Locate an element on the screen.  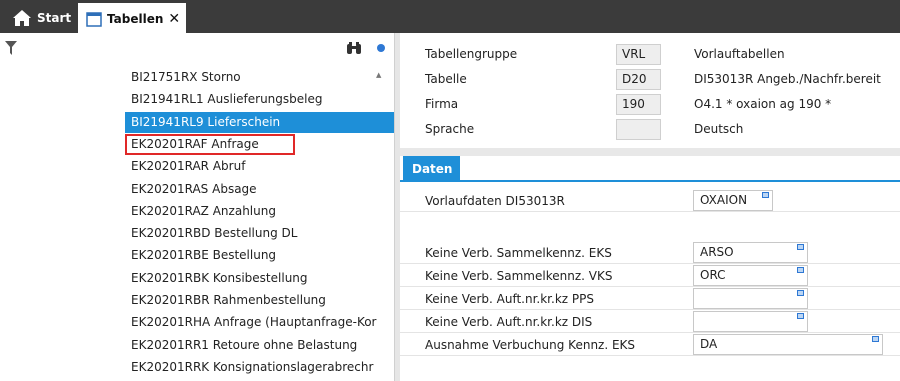
tree-item: EK20201RBK Konsibestellung is located at coordinates (257, 278).